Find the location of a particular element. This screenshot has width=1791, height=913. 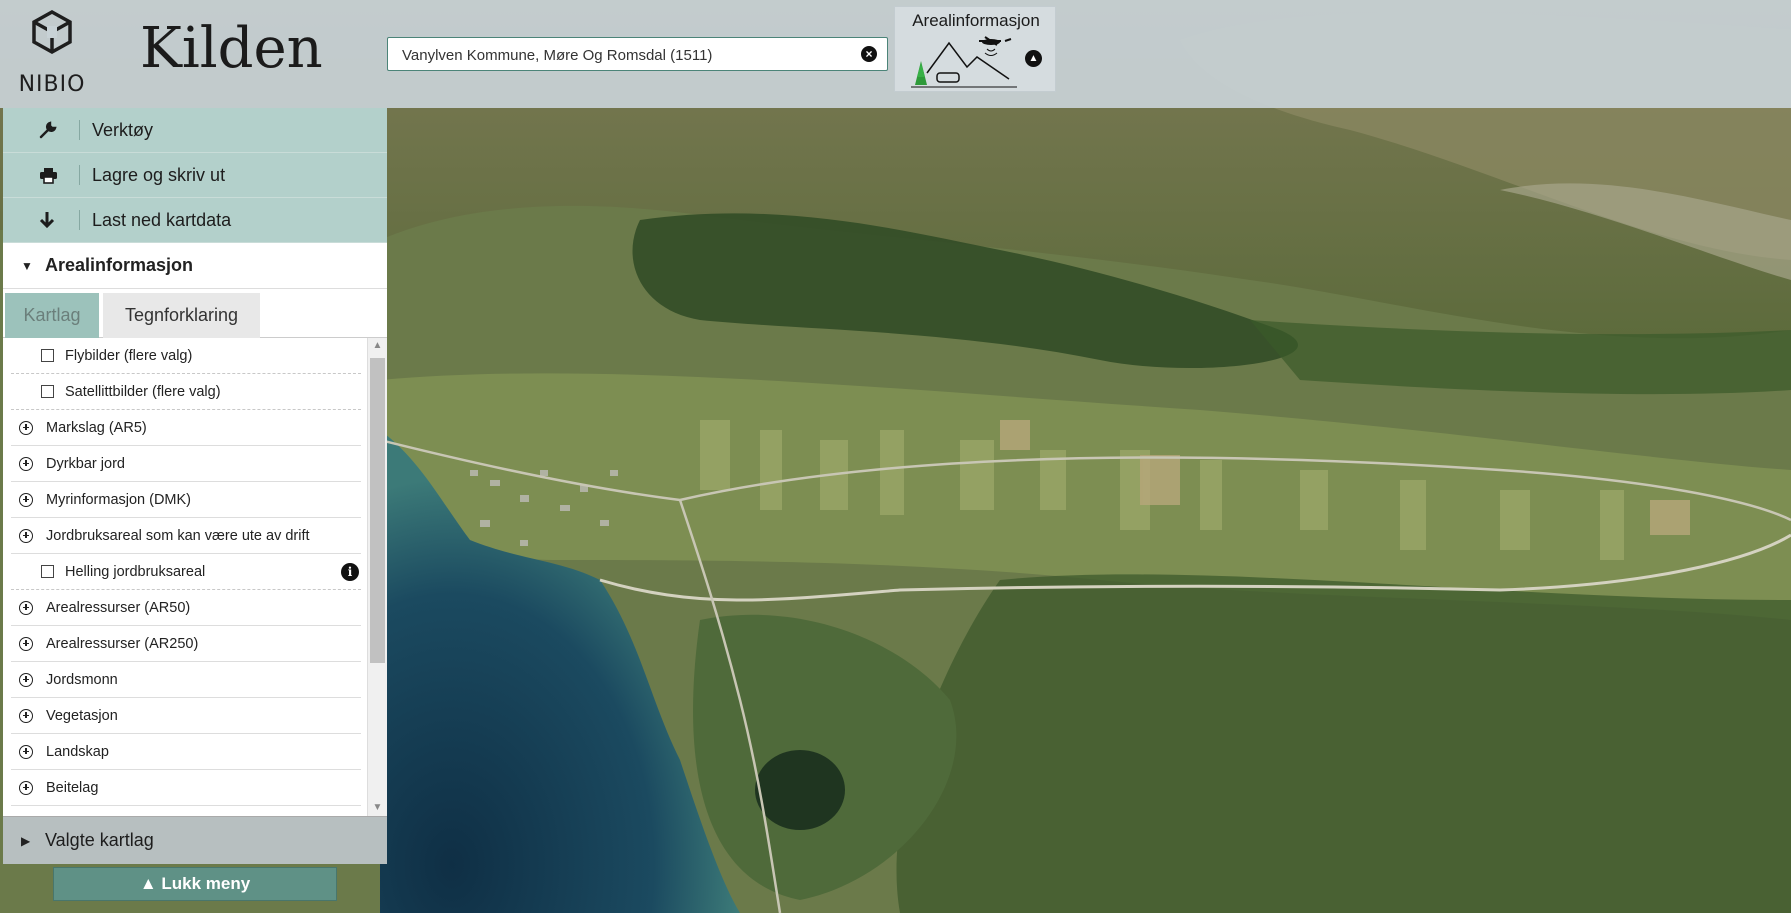

scroll-up-icon: ▲ is located at coordinates (377, 346).